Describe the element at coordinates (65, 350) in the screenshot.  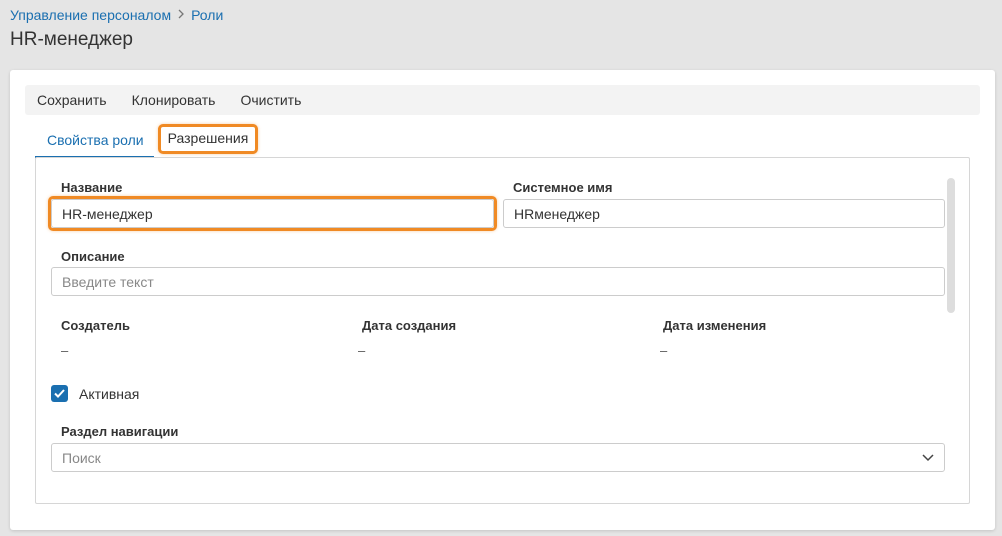
I see `creator-value: –` at that location.